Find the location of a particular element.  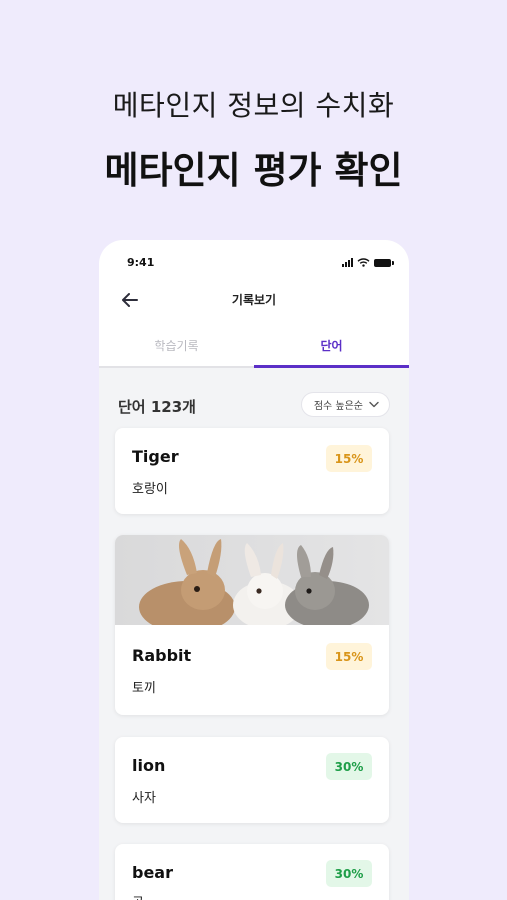

word-meaning: 토끼 is located at coordinates (144, 688).